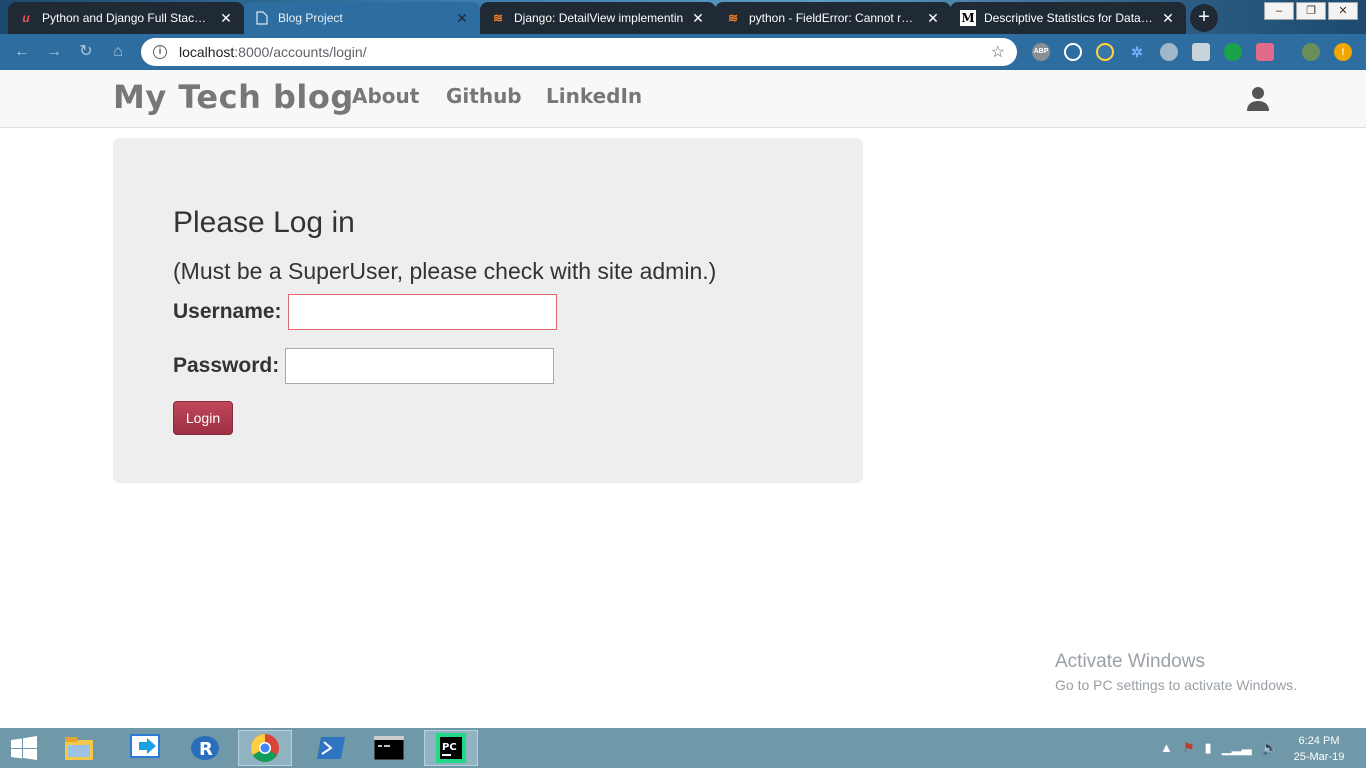 The image size is (1366, 768). Describe the element at coordinates (385, 96) in the screenshot. I see `nav-link-about: About` at that location.